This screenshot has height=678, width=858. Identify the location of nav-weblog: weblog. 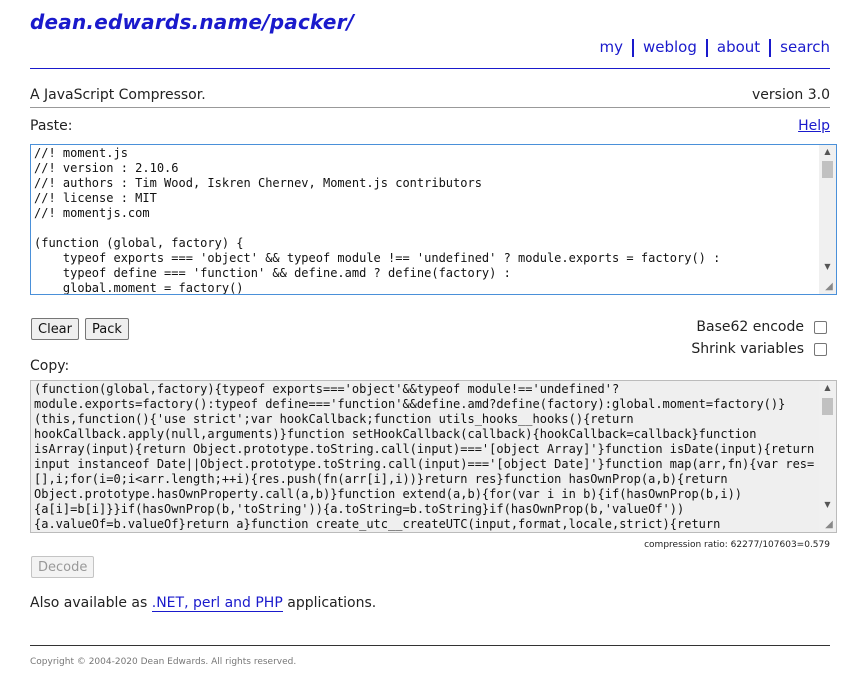
(670, 47).